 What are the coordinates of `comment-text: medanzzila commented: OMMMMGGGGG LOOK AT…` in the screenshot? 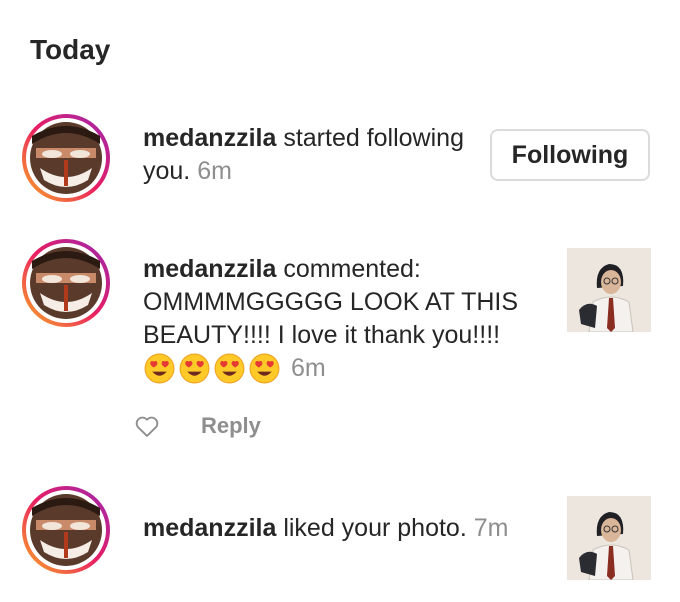 It's located at (343, 319).